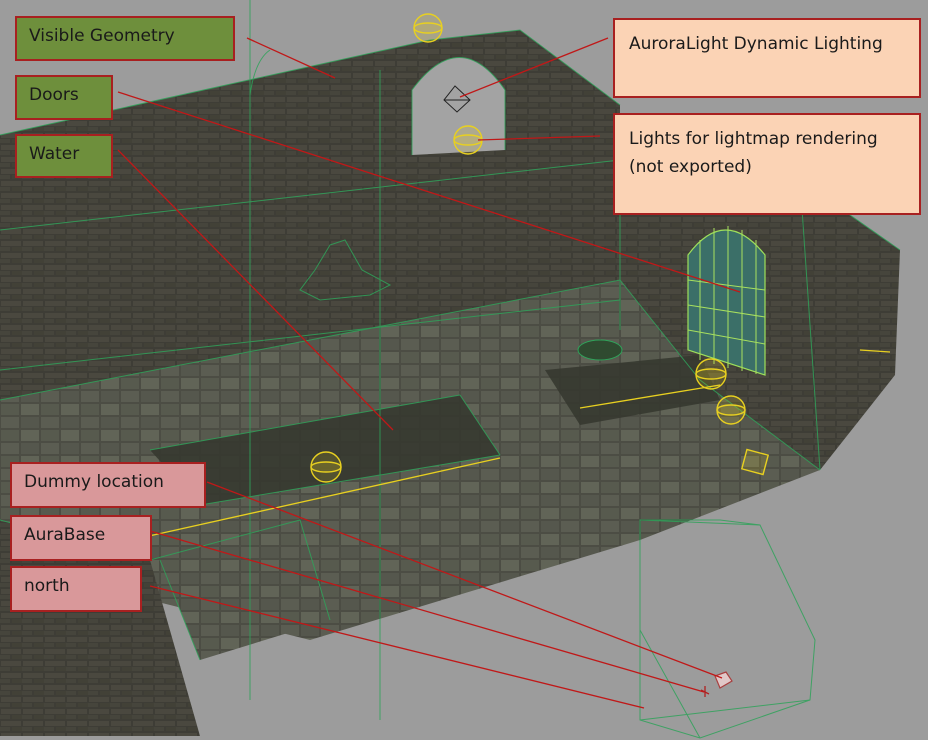  What do you see at coordinates (81, 538) in the screenshot?
I see `label-aurabase: AuraBase` at bounding box center [81, 538].